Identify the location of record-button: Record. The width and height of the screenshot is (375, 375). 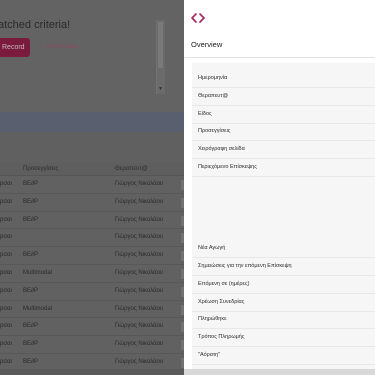
(15, 47).